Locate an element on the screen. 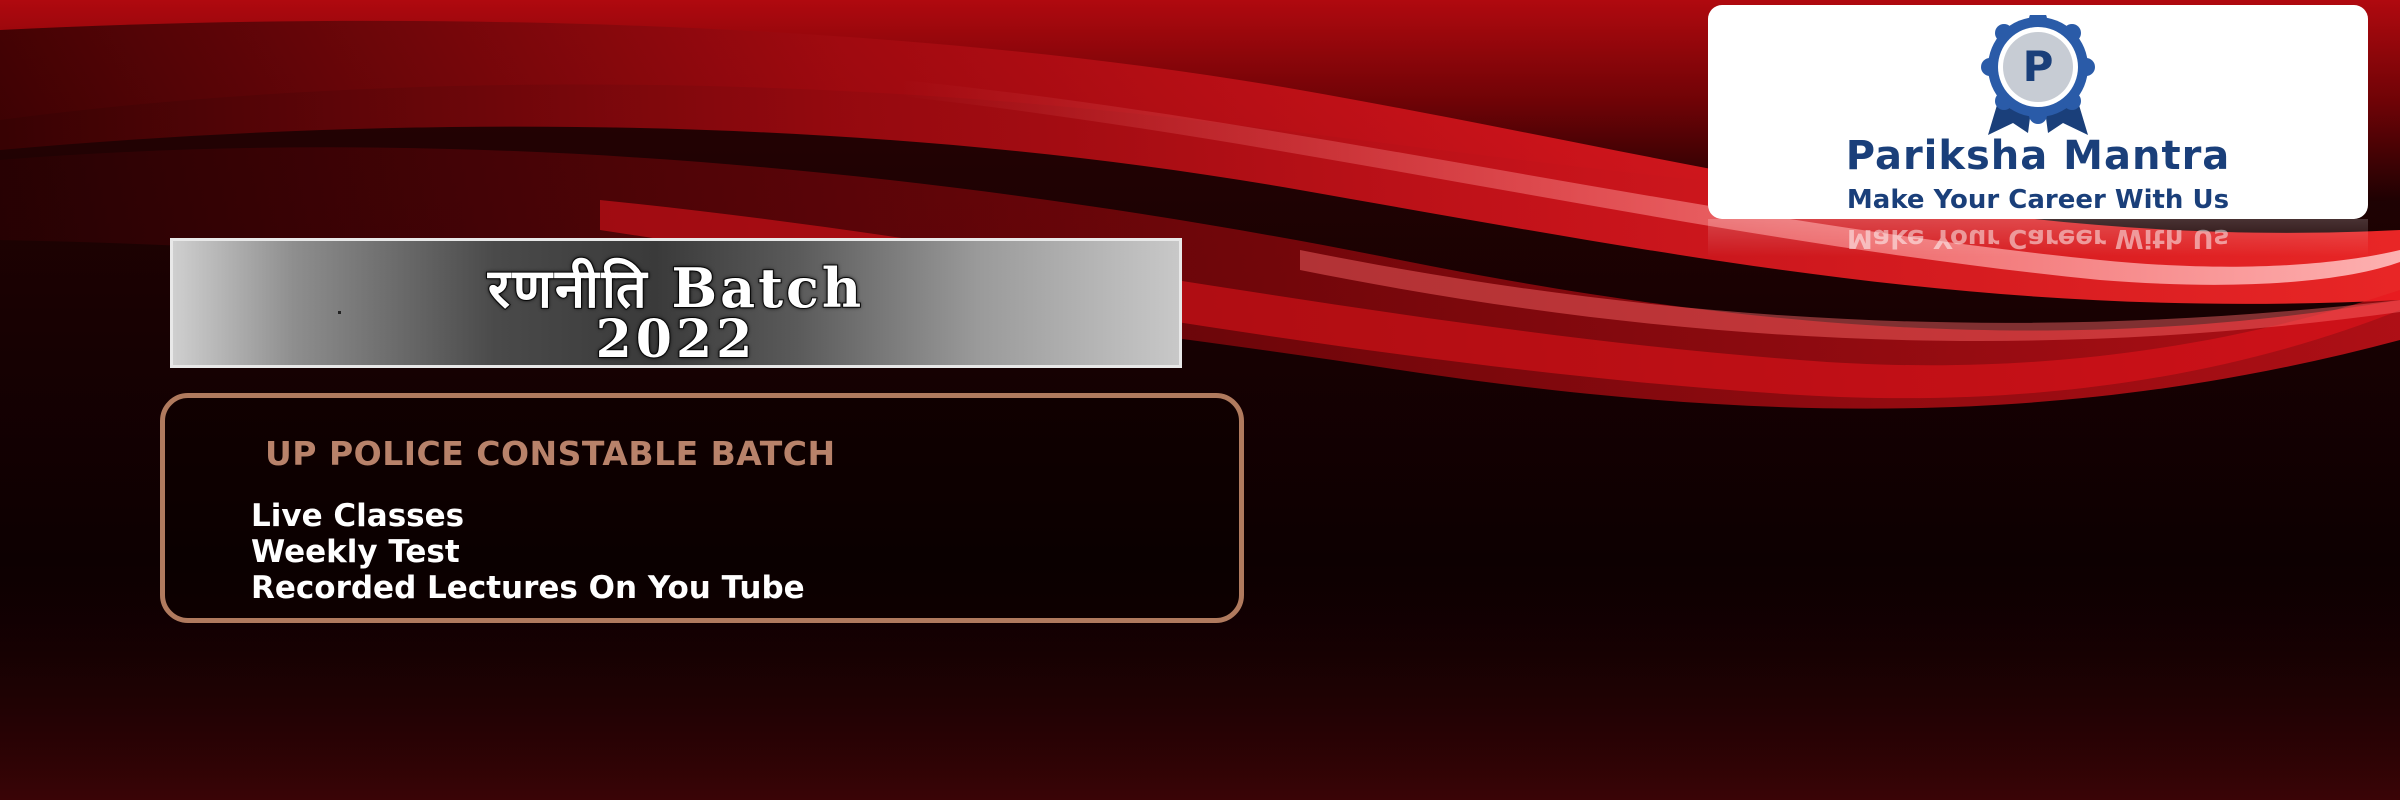 This screenshot has width=2400, height=800. brand-name: Pariksha Mantra is located at coordinates (2038, 156).